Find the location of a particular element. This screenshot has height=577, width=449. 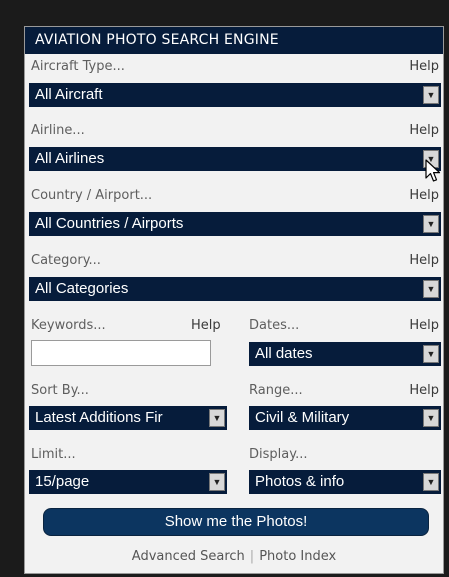

category-select: All Categories ▼ is located at coordinates (235, 289).